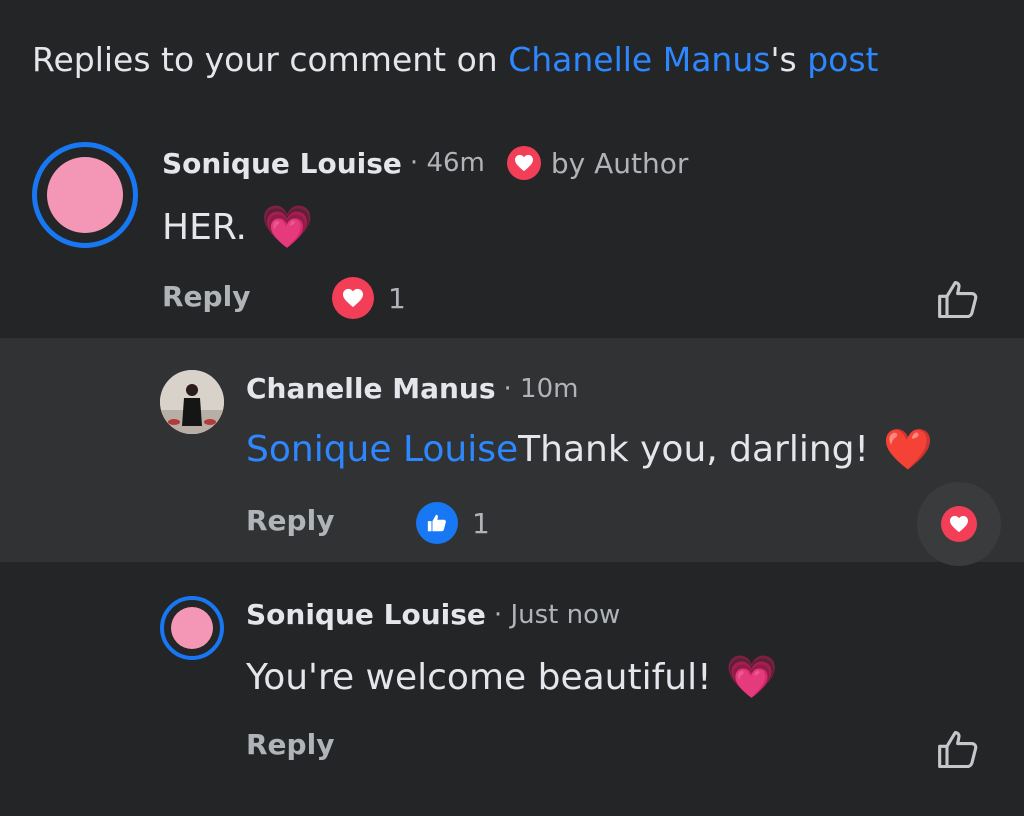  I want to click on comment-text: HER., so click(204, 227).